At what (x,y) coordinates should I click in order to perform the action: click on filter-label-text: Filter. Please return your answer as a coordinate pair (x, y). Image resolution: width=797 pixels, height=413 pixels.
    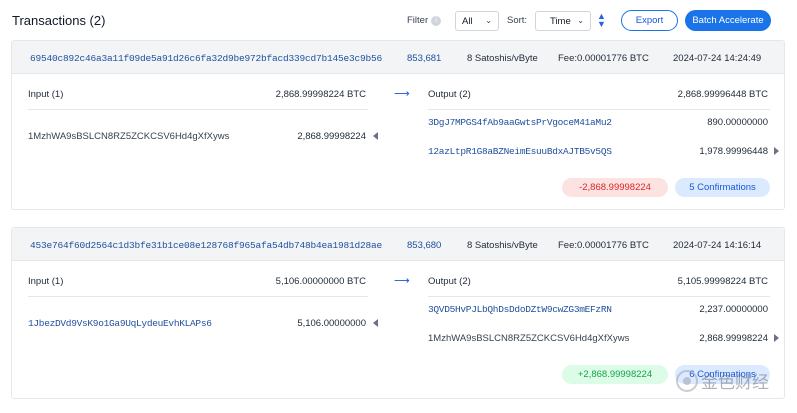
    Looking at the image, I should click on (418, 20).